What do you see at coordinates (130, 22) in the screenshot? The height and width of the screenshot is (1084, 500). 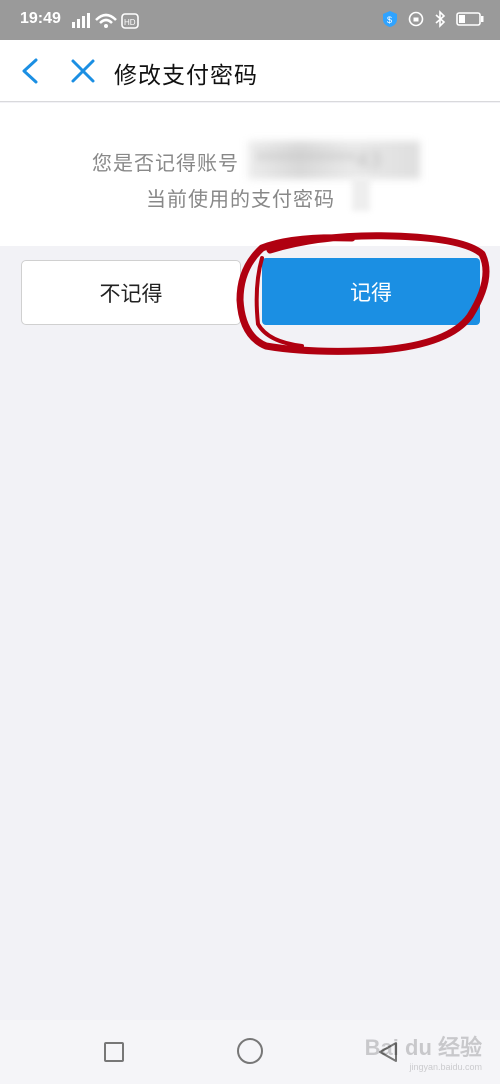 I see `hd-label: HD` at bounding box center [130, 22].